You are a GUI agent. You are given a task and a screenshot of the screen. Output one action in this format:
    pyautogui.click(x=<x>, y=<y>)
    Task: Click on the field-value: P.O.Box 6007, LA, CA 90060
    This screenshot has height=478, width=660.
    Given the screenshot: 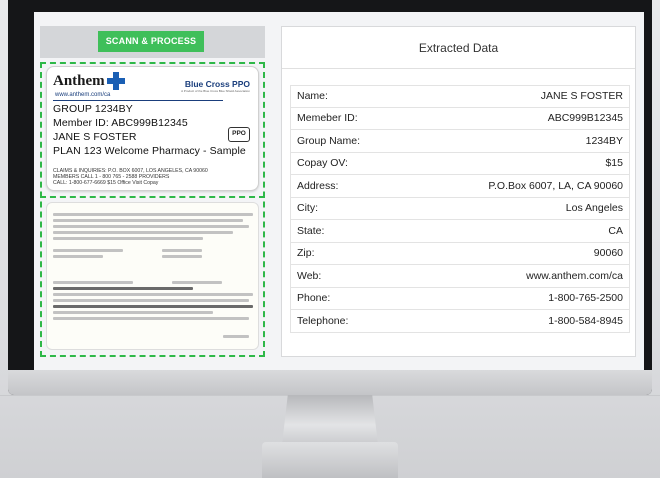 What is the action you would take?
    pyautogui.click(x=555, y=185)
    